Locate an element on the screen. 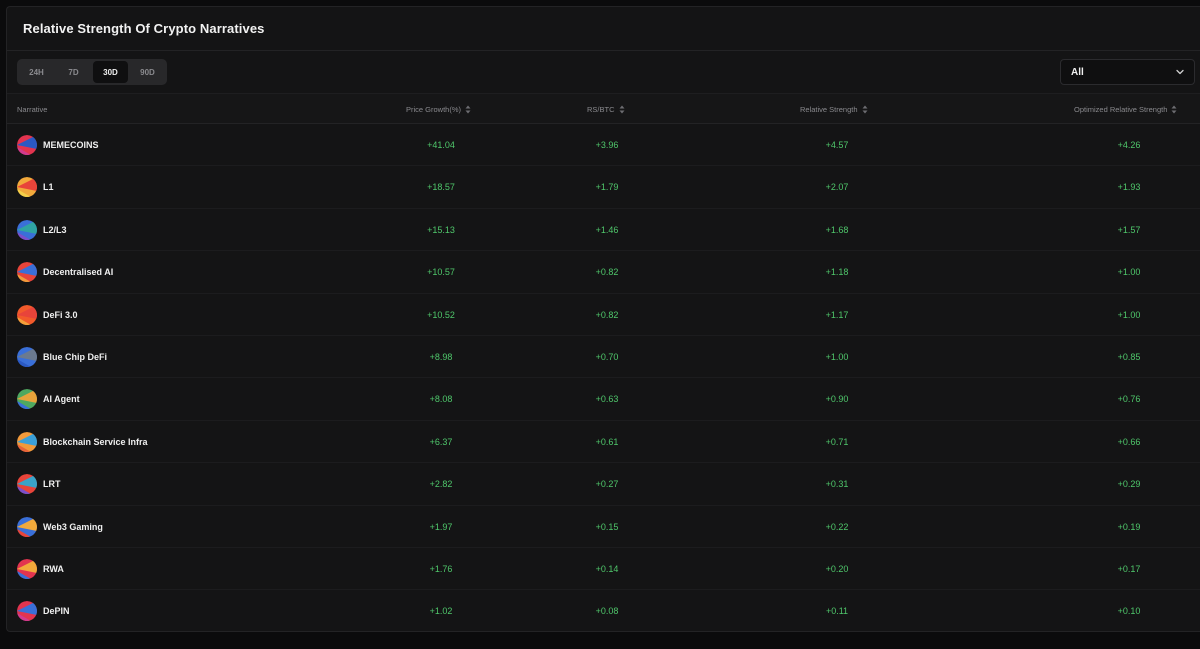 The width and height of the screenshot is (1200, 649). table-row: LRT +2.82 +0.27 +0.31 +0.29 is located at coordinates (603, 484).